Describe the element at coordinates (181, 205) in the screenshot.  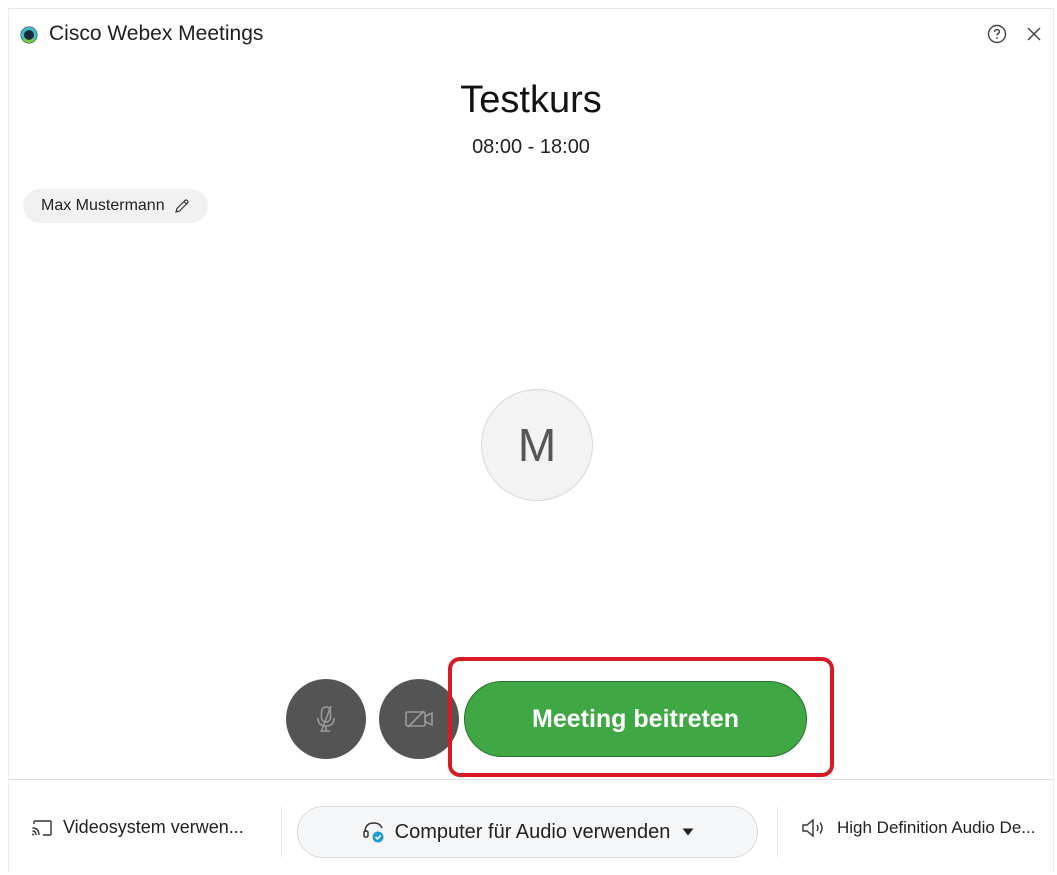
I see `pencil-icon` at that location.